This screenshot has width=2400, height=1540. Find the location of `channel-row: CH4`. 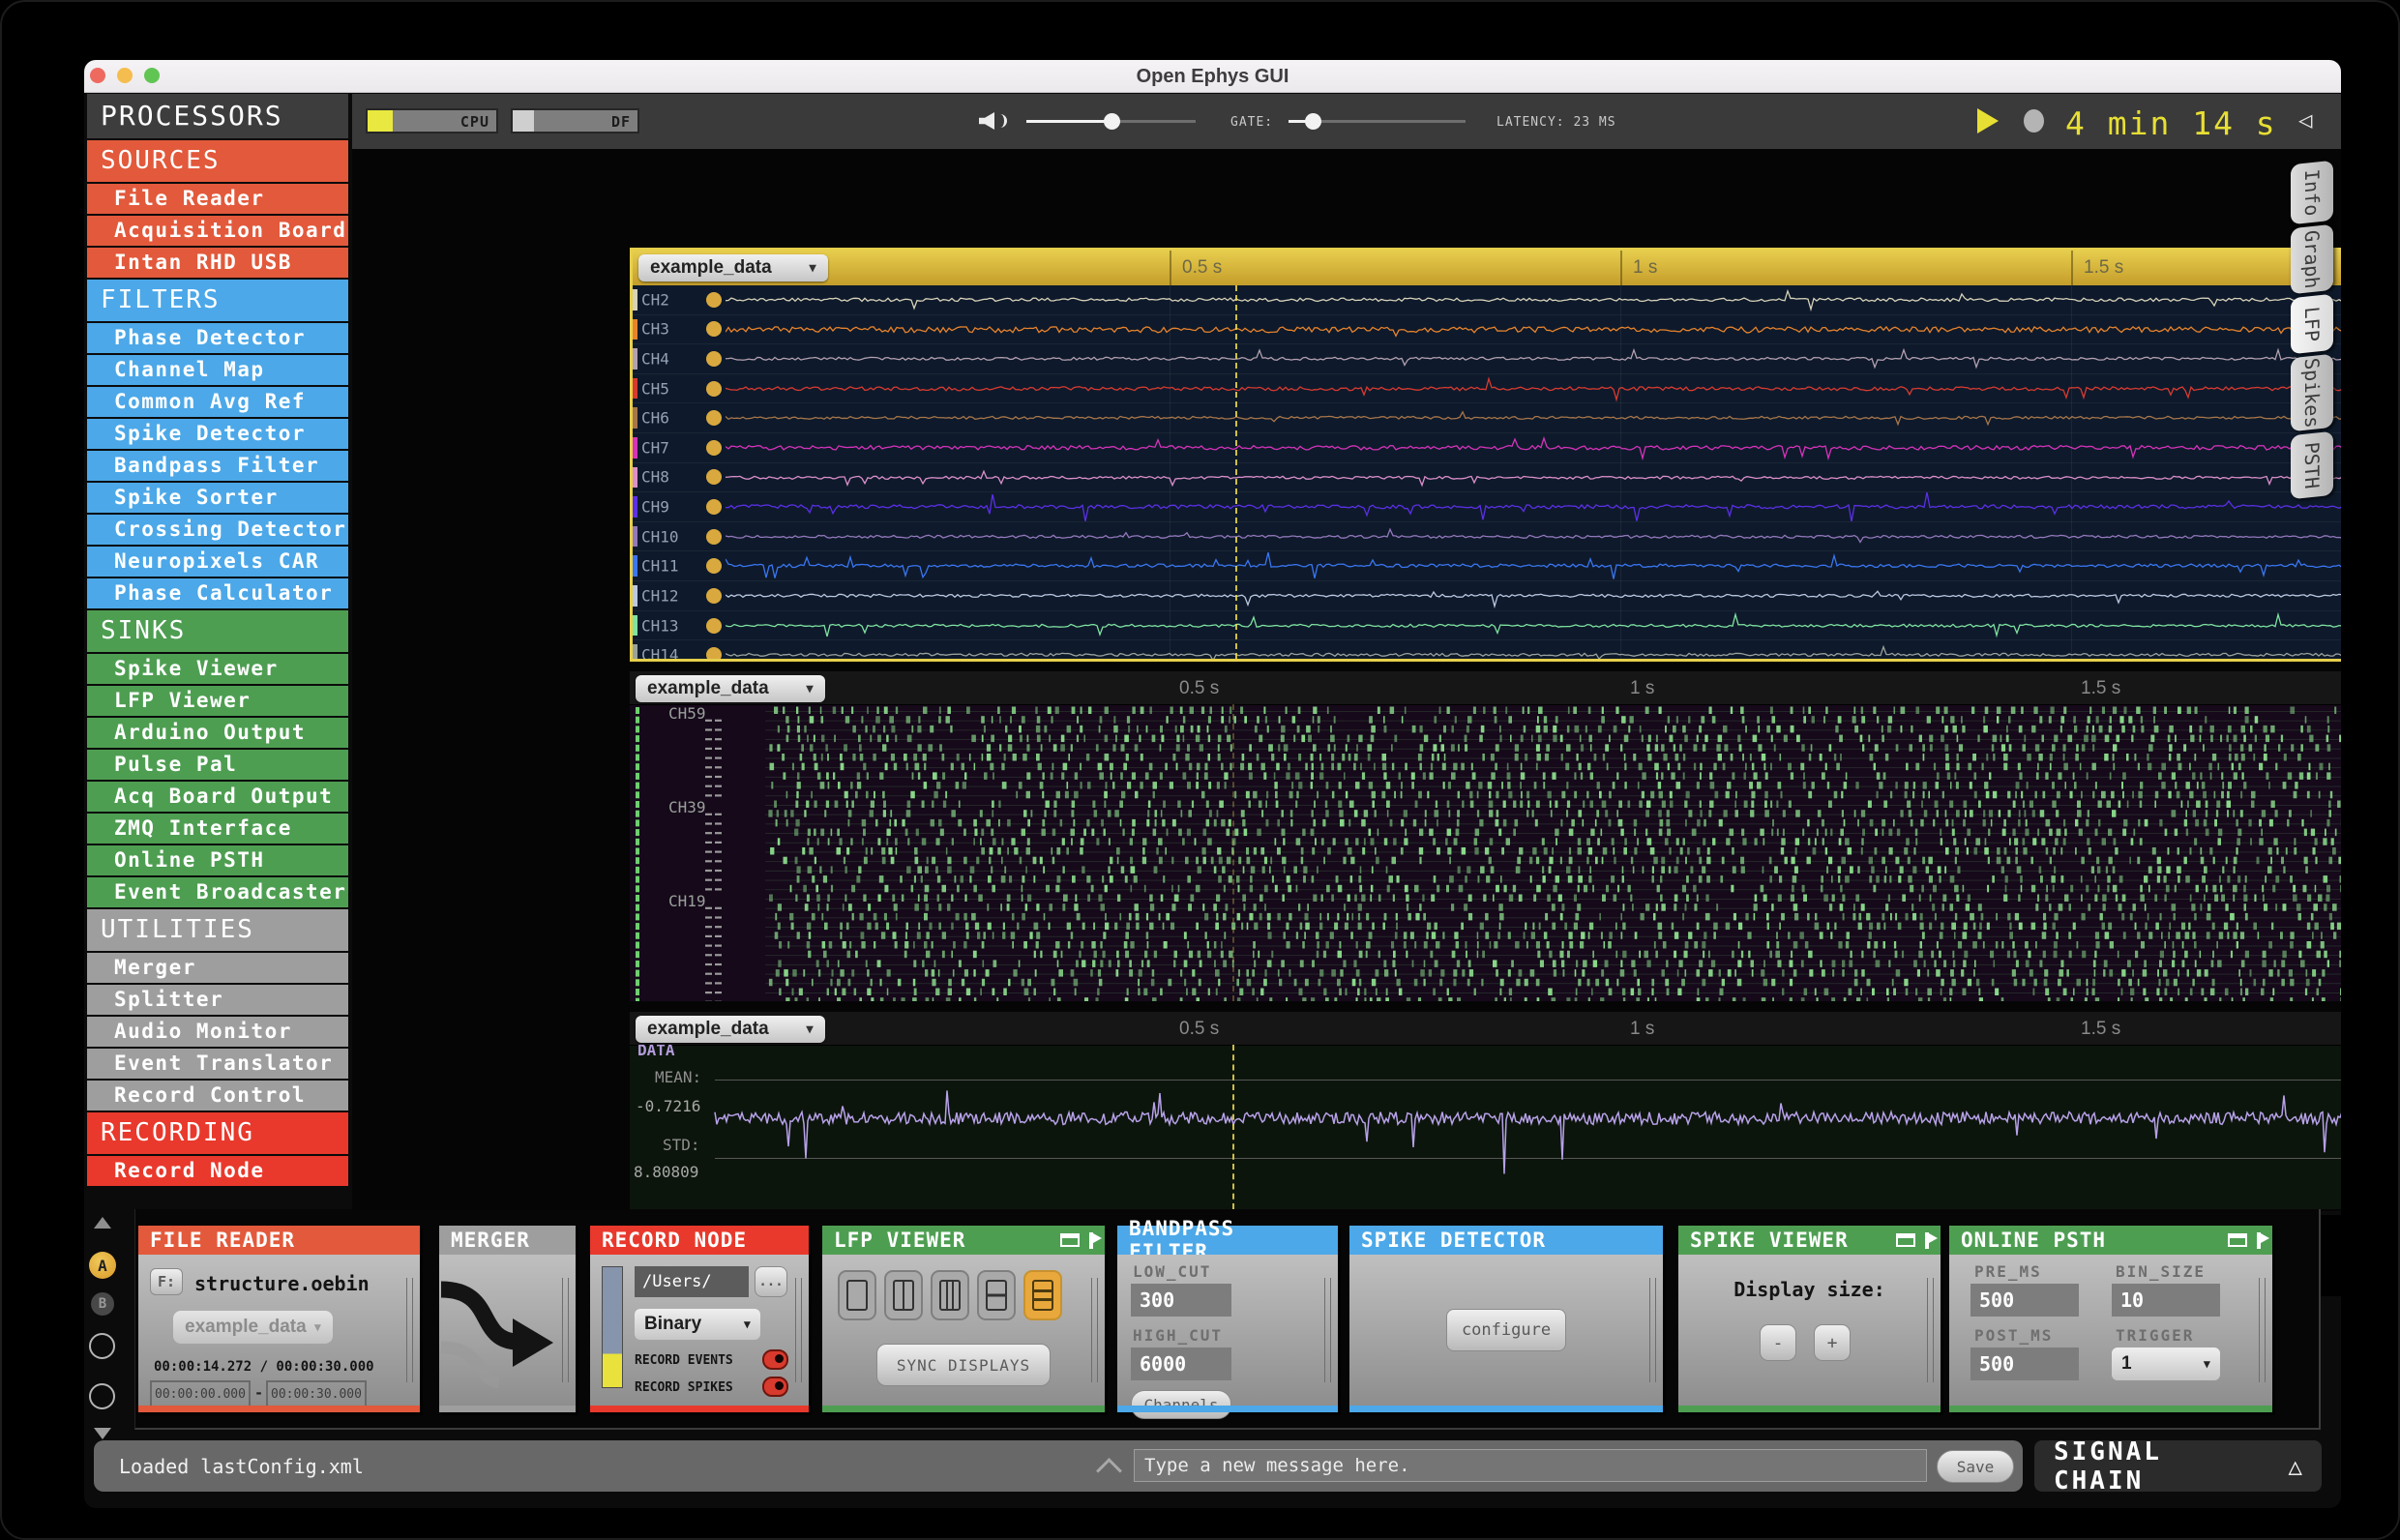

channel-row: CH4 is located at coordinates (1487, 359).